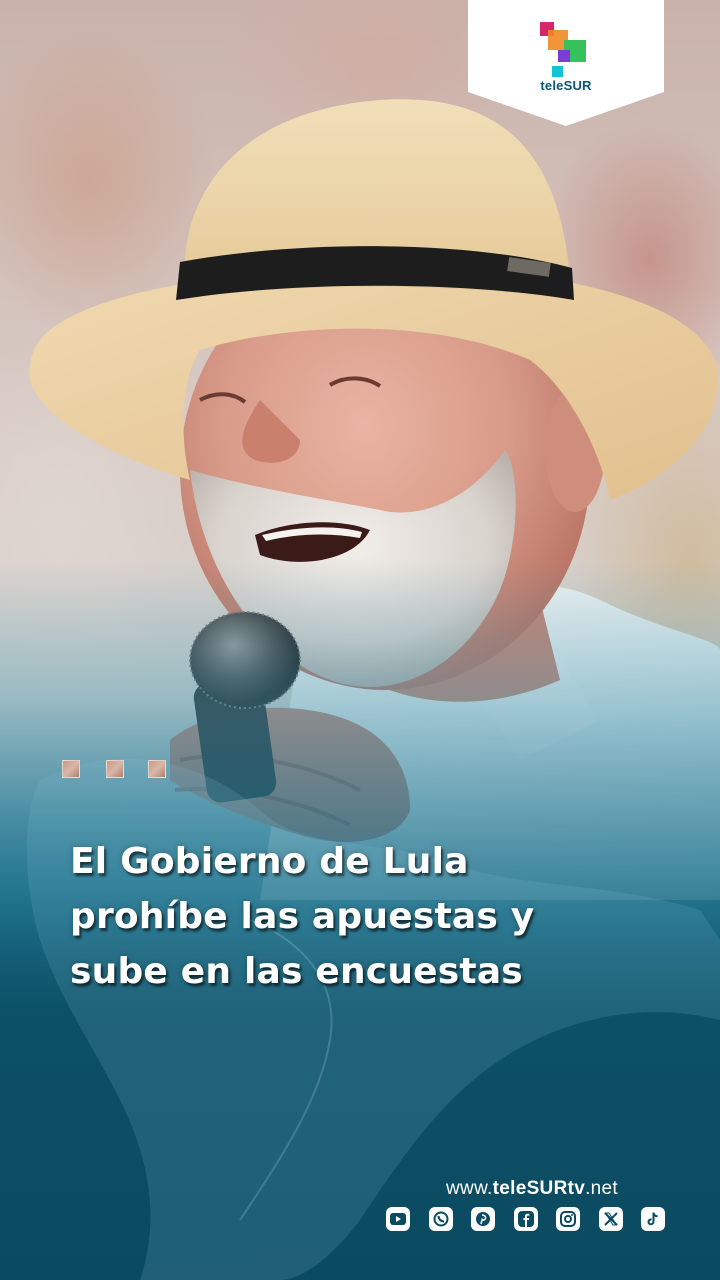 This screenshot has height=1280, width=720. I want to click on logo-badge-shape, so click(566, 63).